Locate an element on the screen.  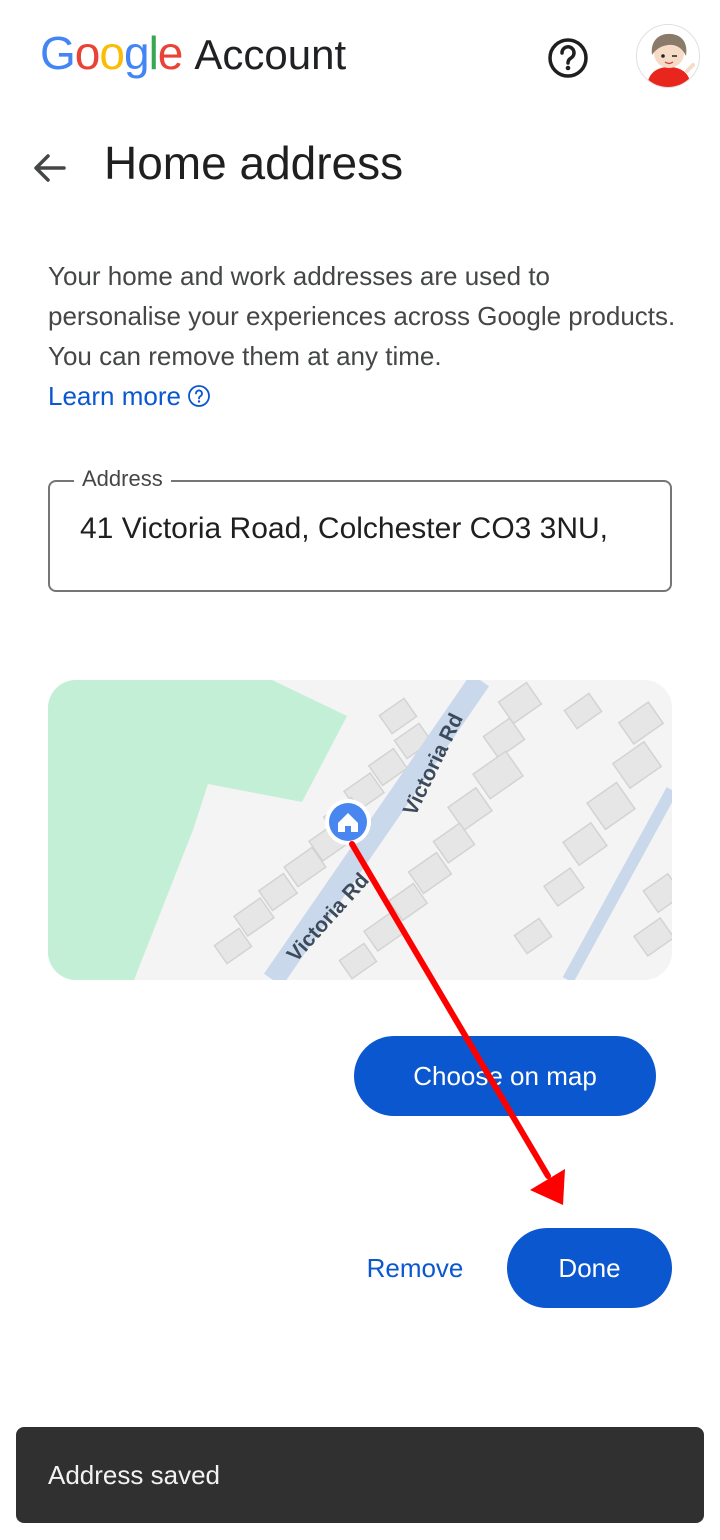
logo-letter: g is located at coordinates (136, 53).